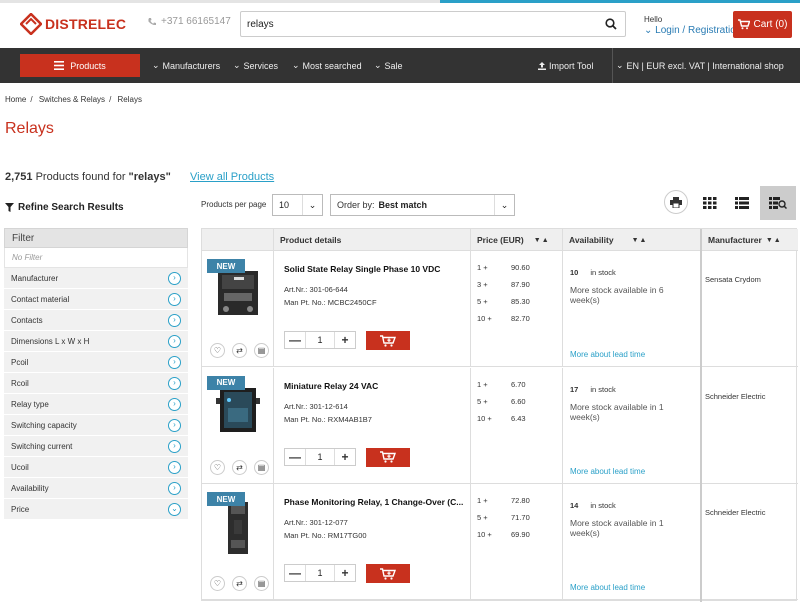 The width and height of the screenshot is (800, 602). Describe the element at coordinates (96, 362) in the screenshot. I see `facet-item: Pcoil ›` at that location.